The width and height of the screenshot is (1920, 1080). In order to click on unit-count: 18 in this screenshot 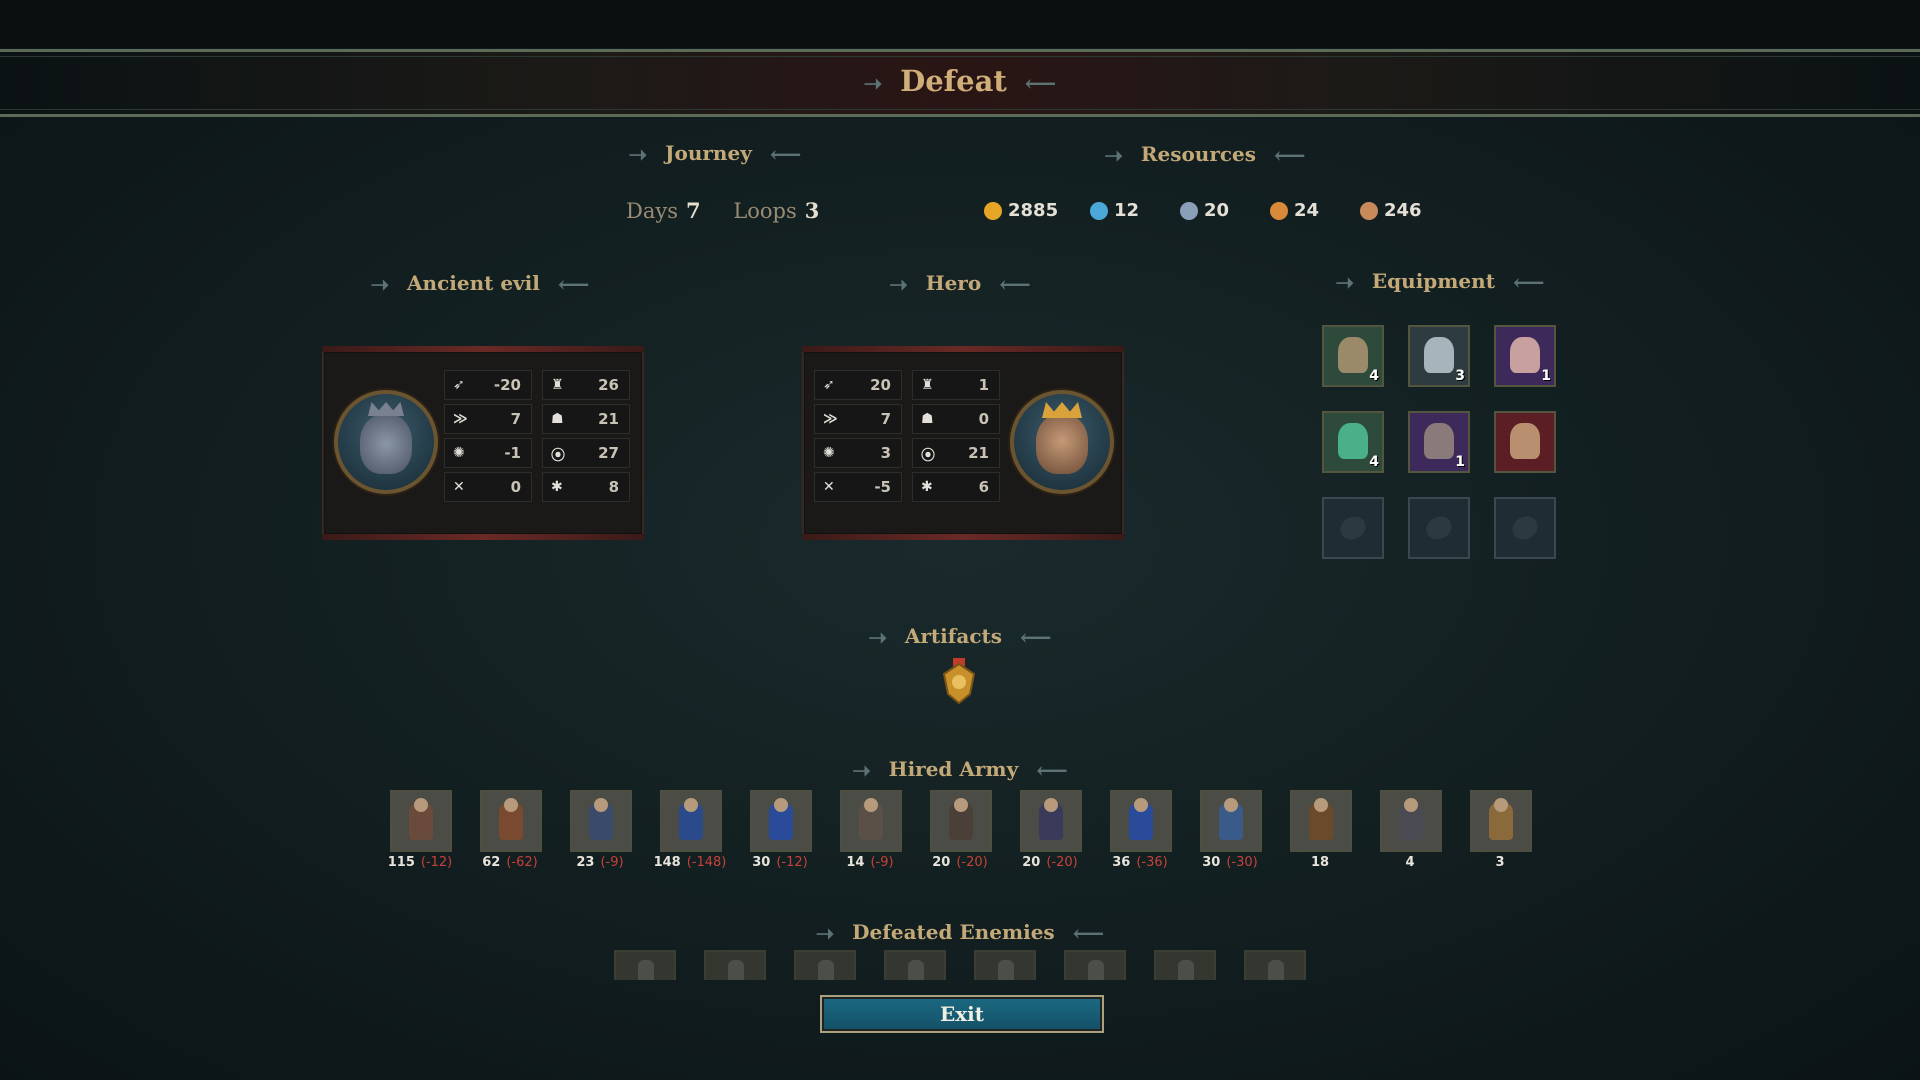, I will do `click(1320, 862)`.